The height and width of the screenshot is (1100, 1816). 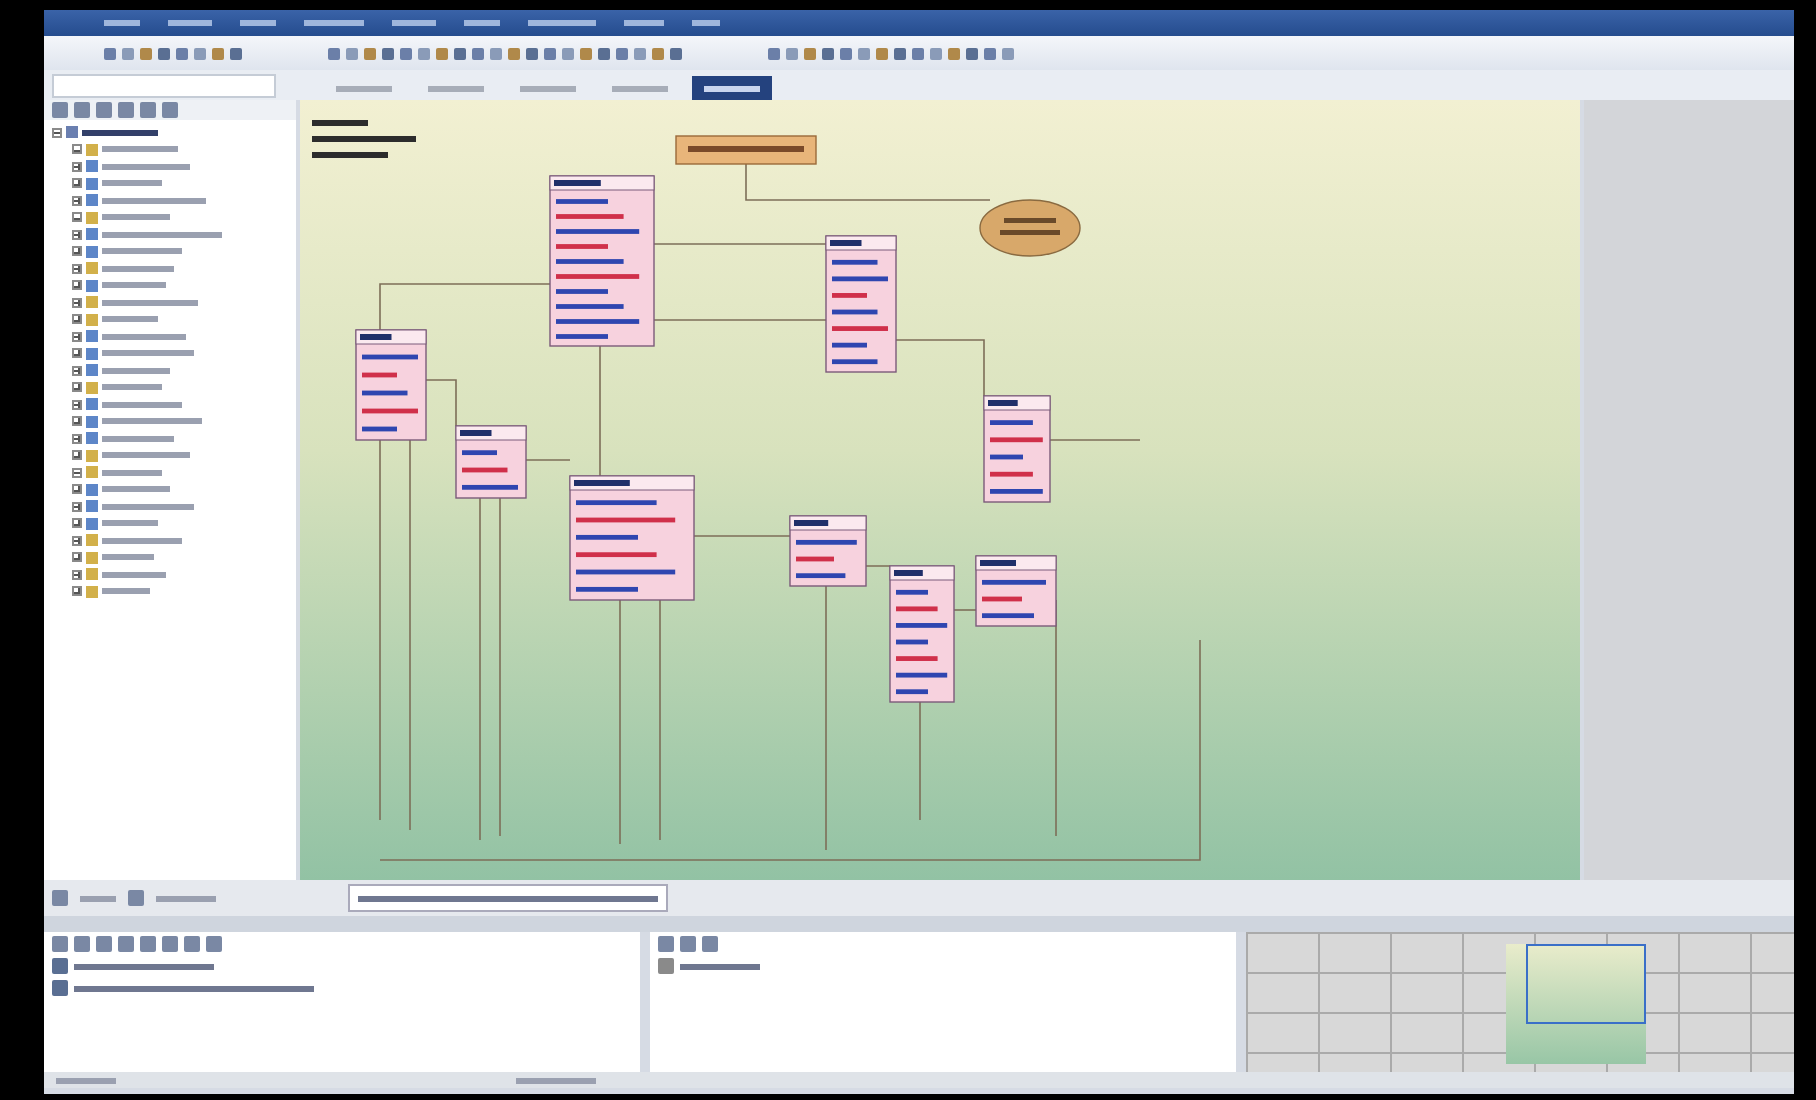 What do you see at coordinates (508, 898) in the screenshot?
I see `diagram-tab` at bounding box center [508, 898].